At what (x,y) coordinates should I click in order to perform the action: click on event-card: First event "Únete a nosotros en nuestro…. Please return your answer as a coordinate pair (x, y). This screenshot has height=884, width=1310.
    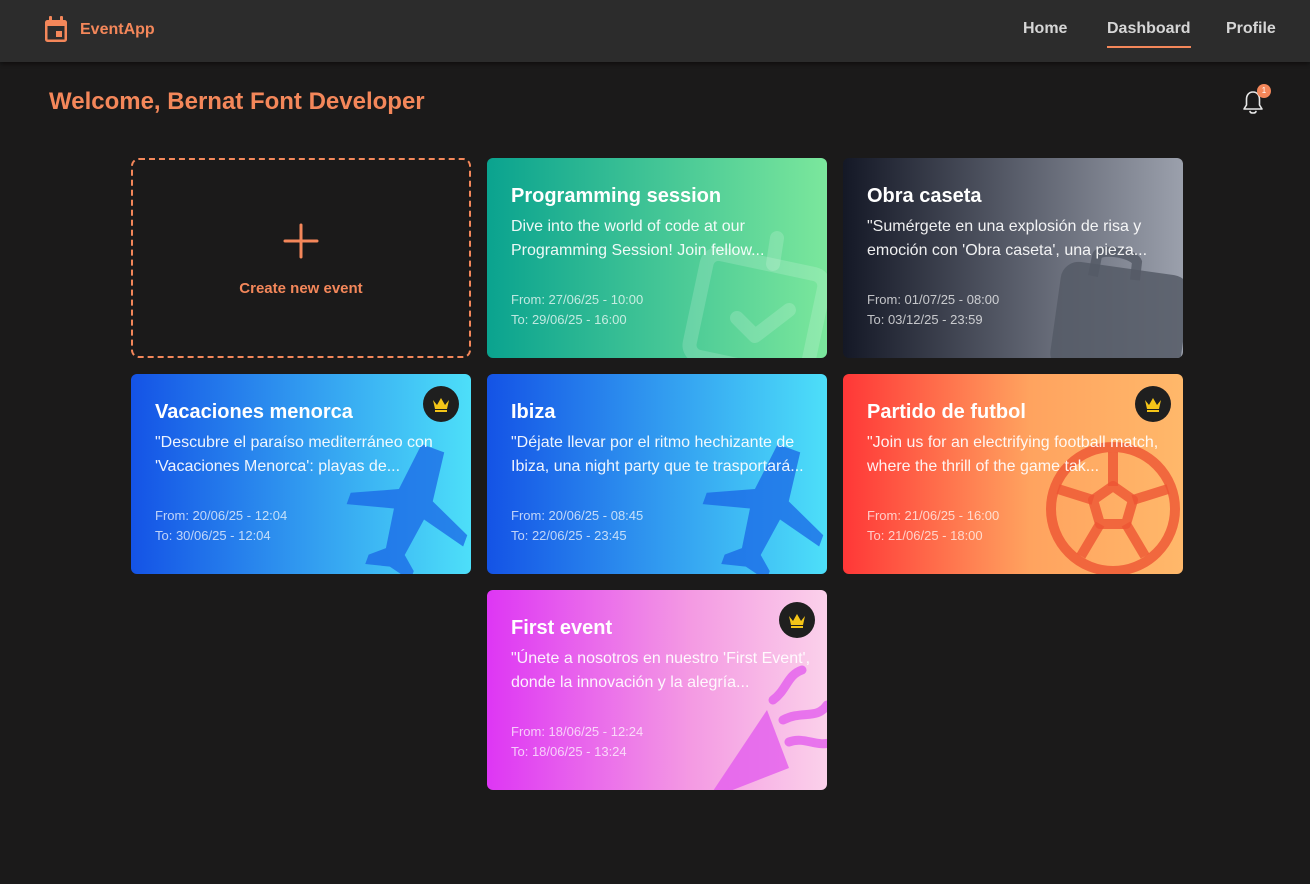
    Looking at the image, I should click on (657, 690).